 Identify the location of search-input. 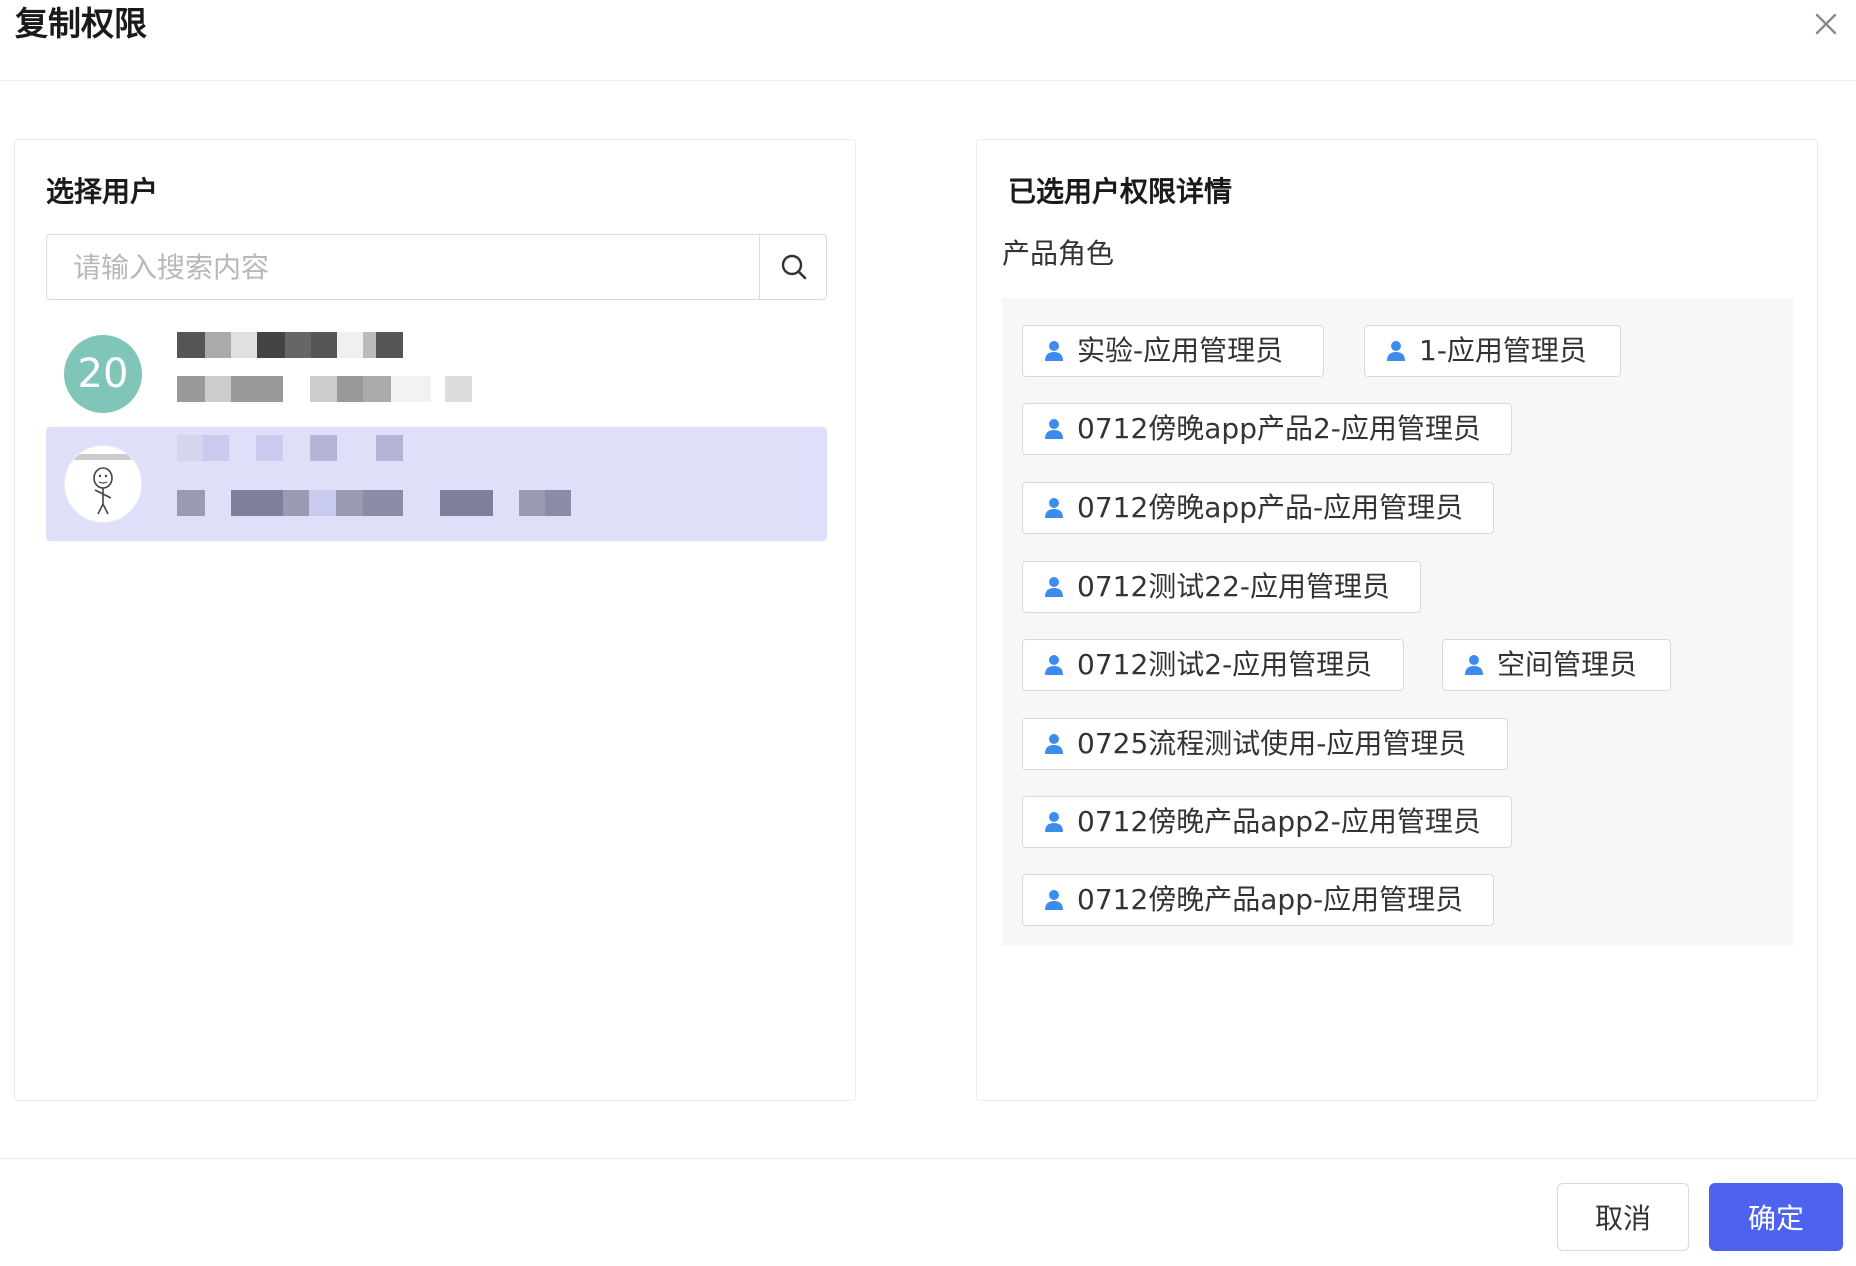
(403, 267).